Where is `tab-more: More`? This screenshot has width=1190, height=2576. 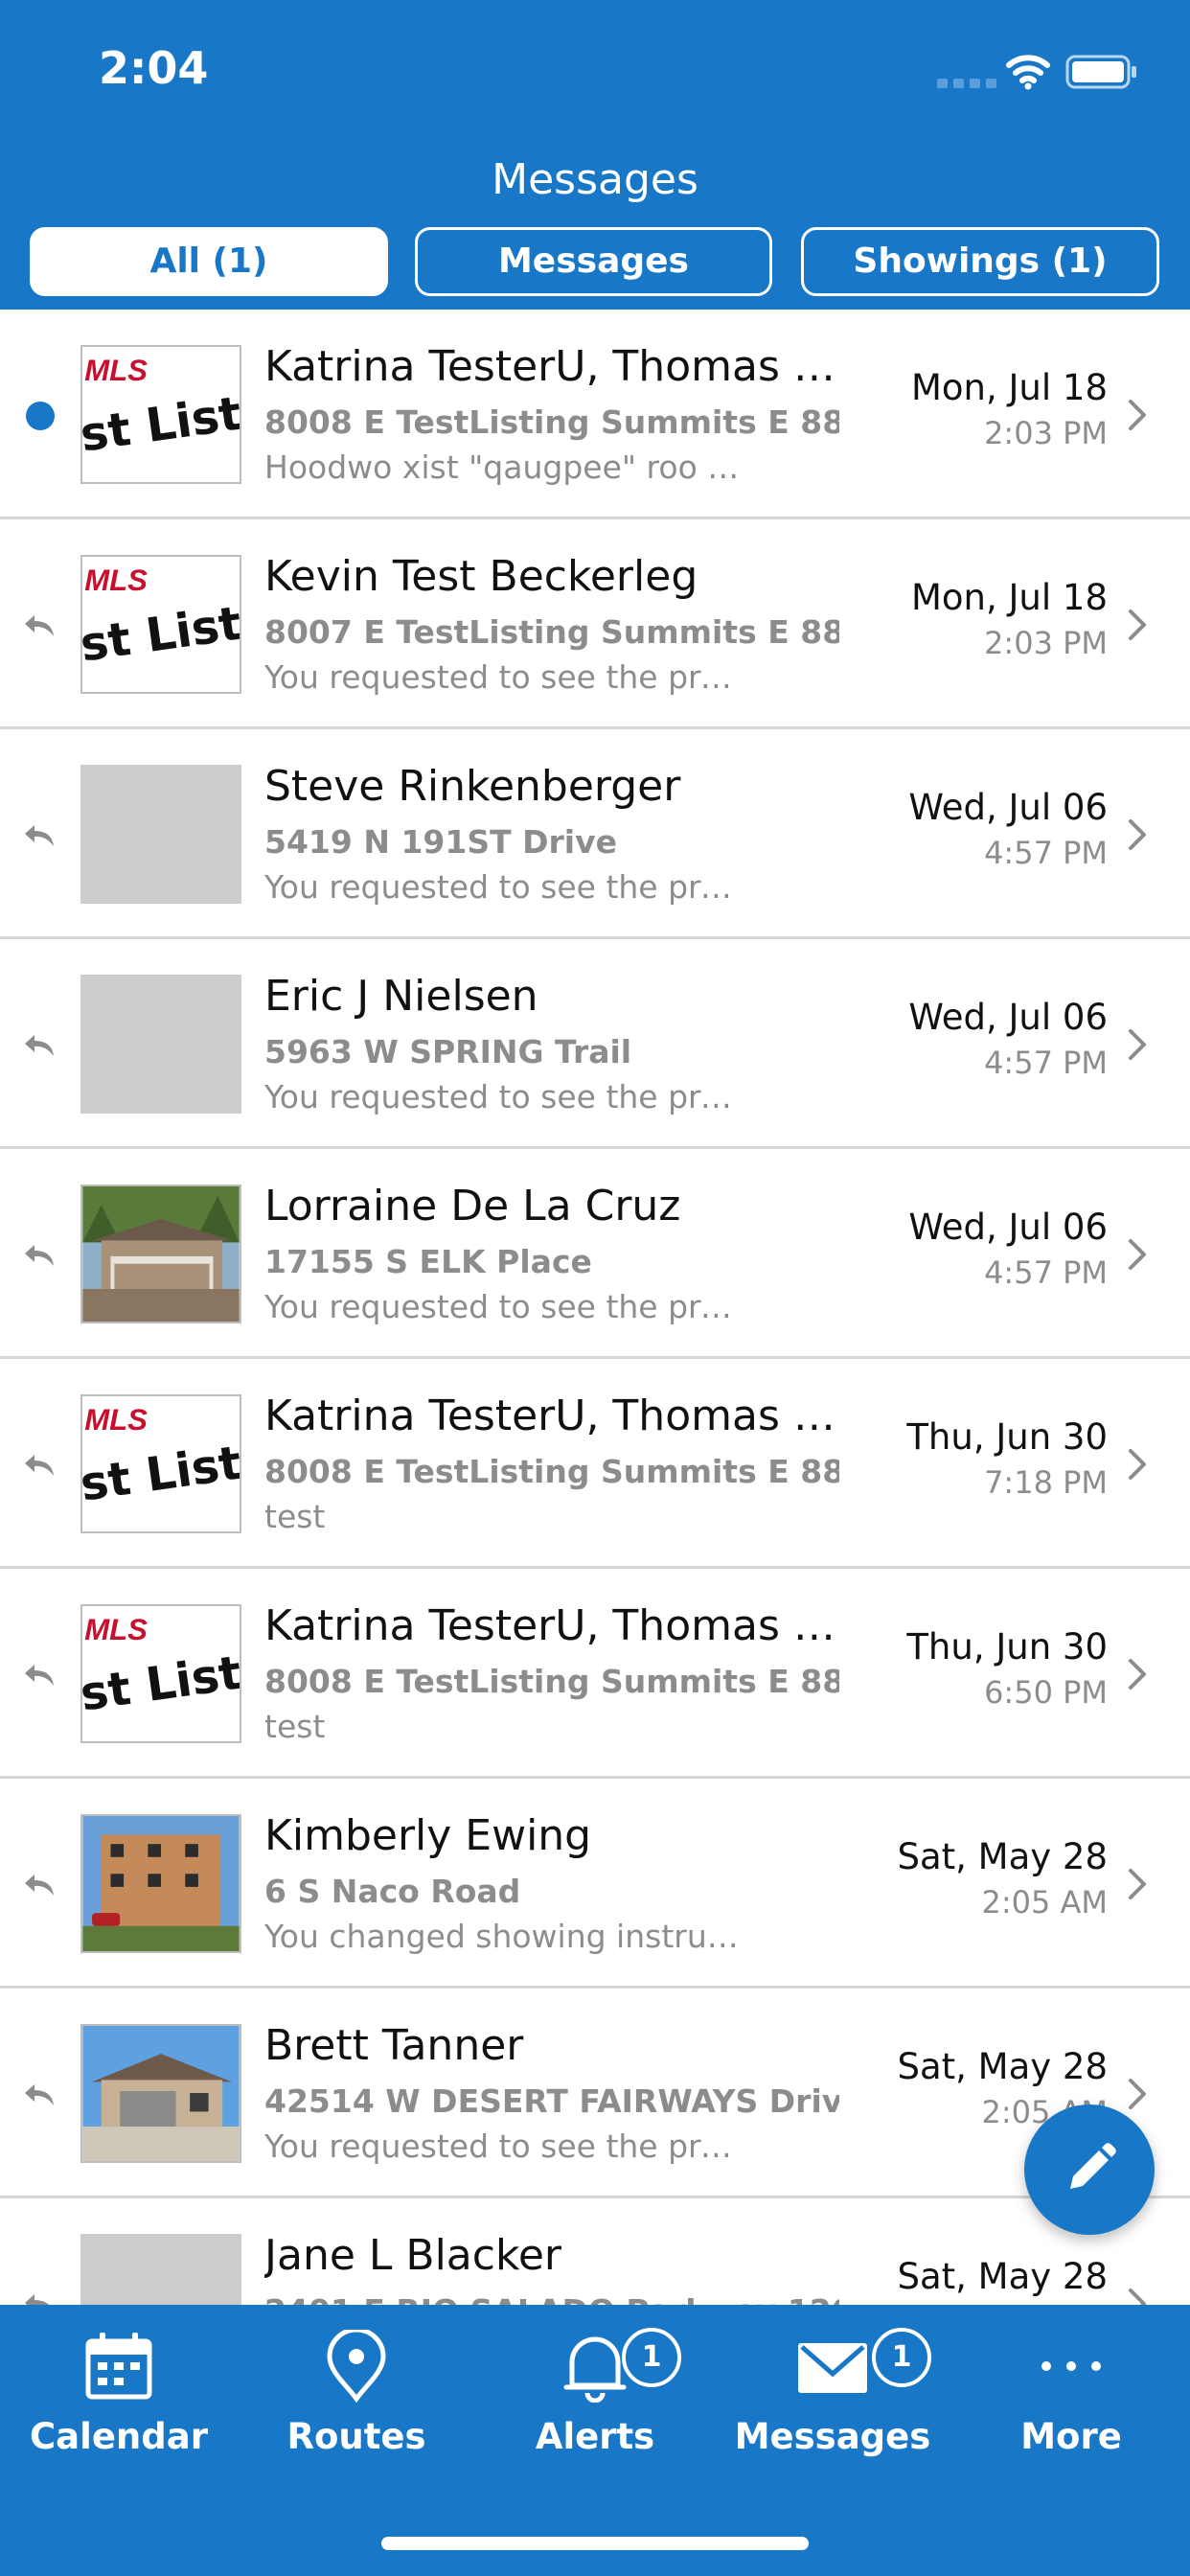 tab-more: More is located at coordinates (1071, 2400).